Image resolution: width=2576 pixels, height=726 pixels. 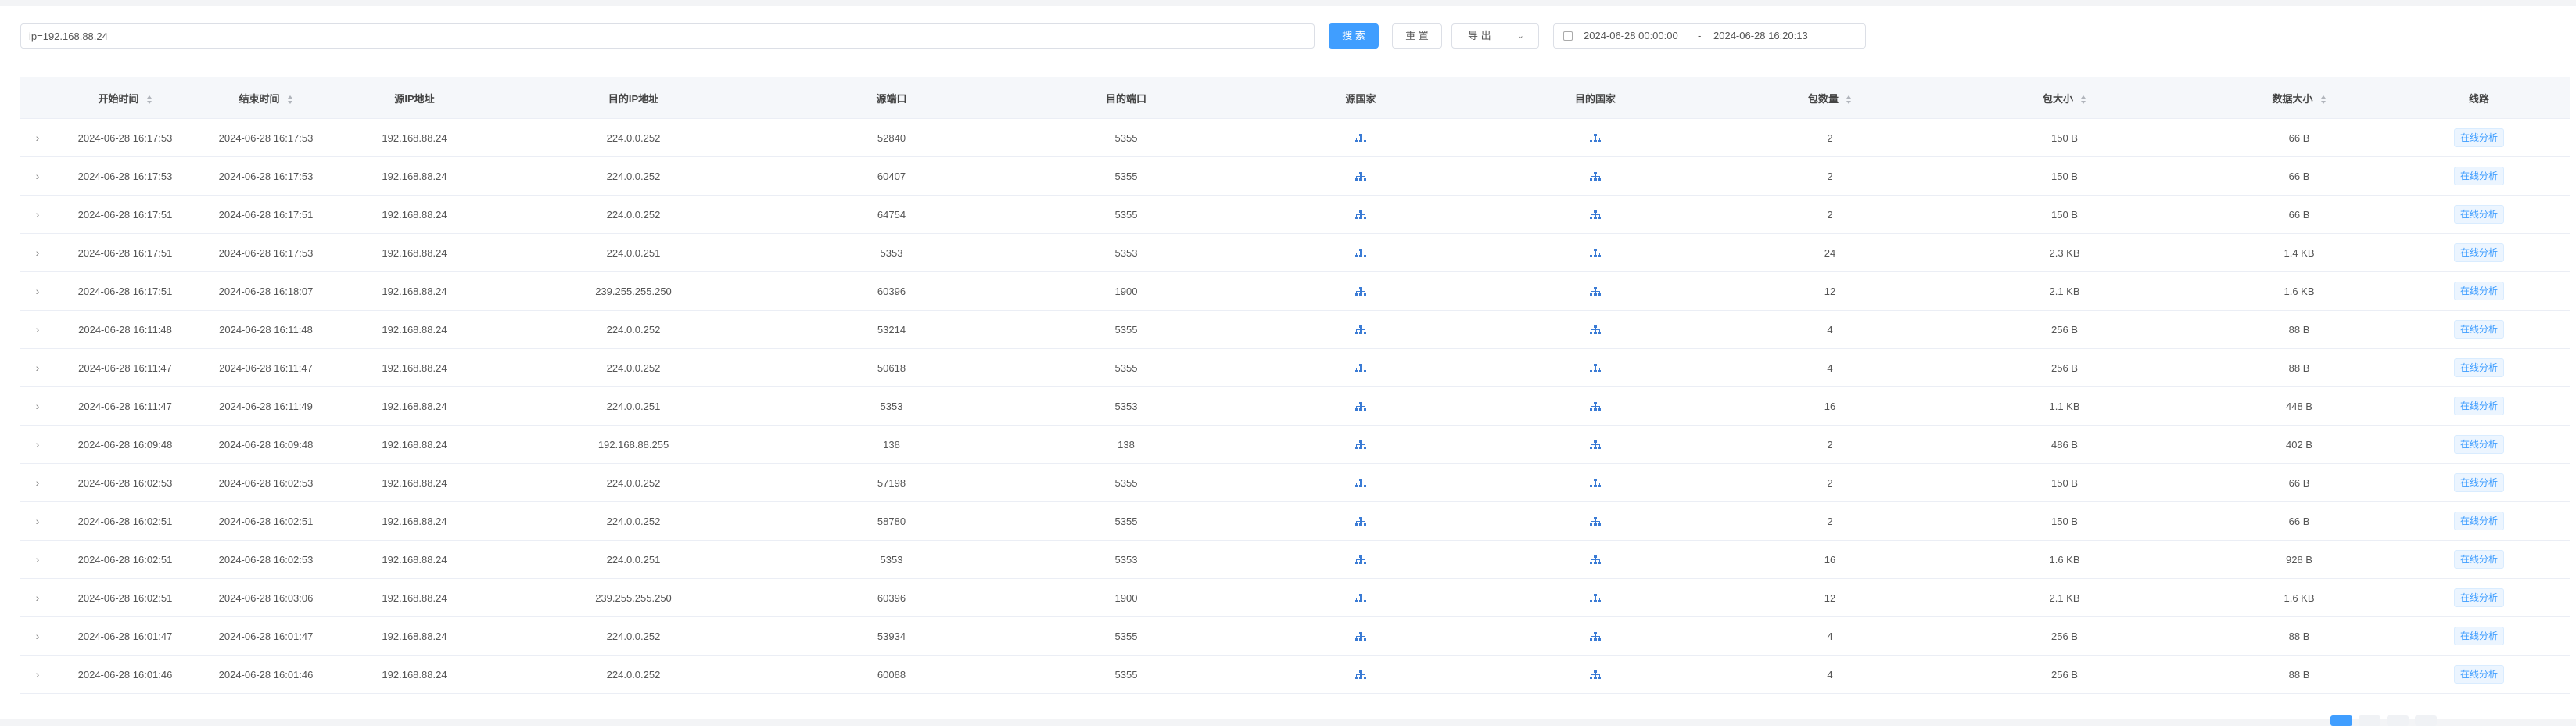 What do you see at coordinates (1830, 99) in the screenshot?
I see `column-header-packet-count: 包数量` at bounding box center [1830, 99].